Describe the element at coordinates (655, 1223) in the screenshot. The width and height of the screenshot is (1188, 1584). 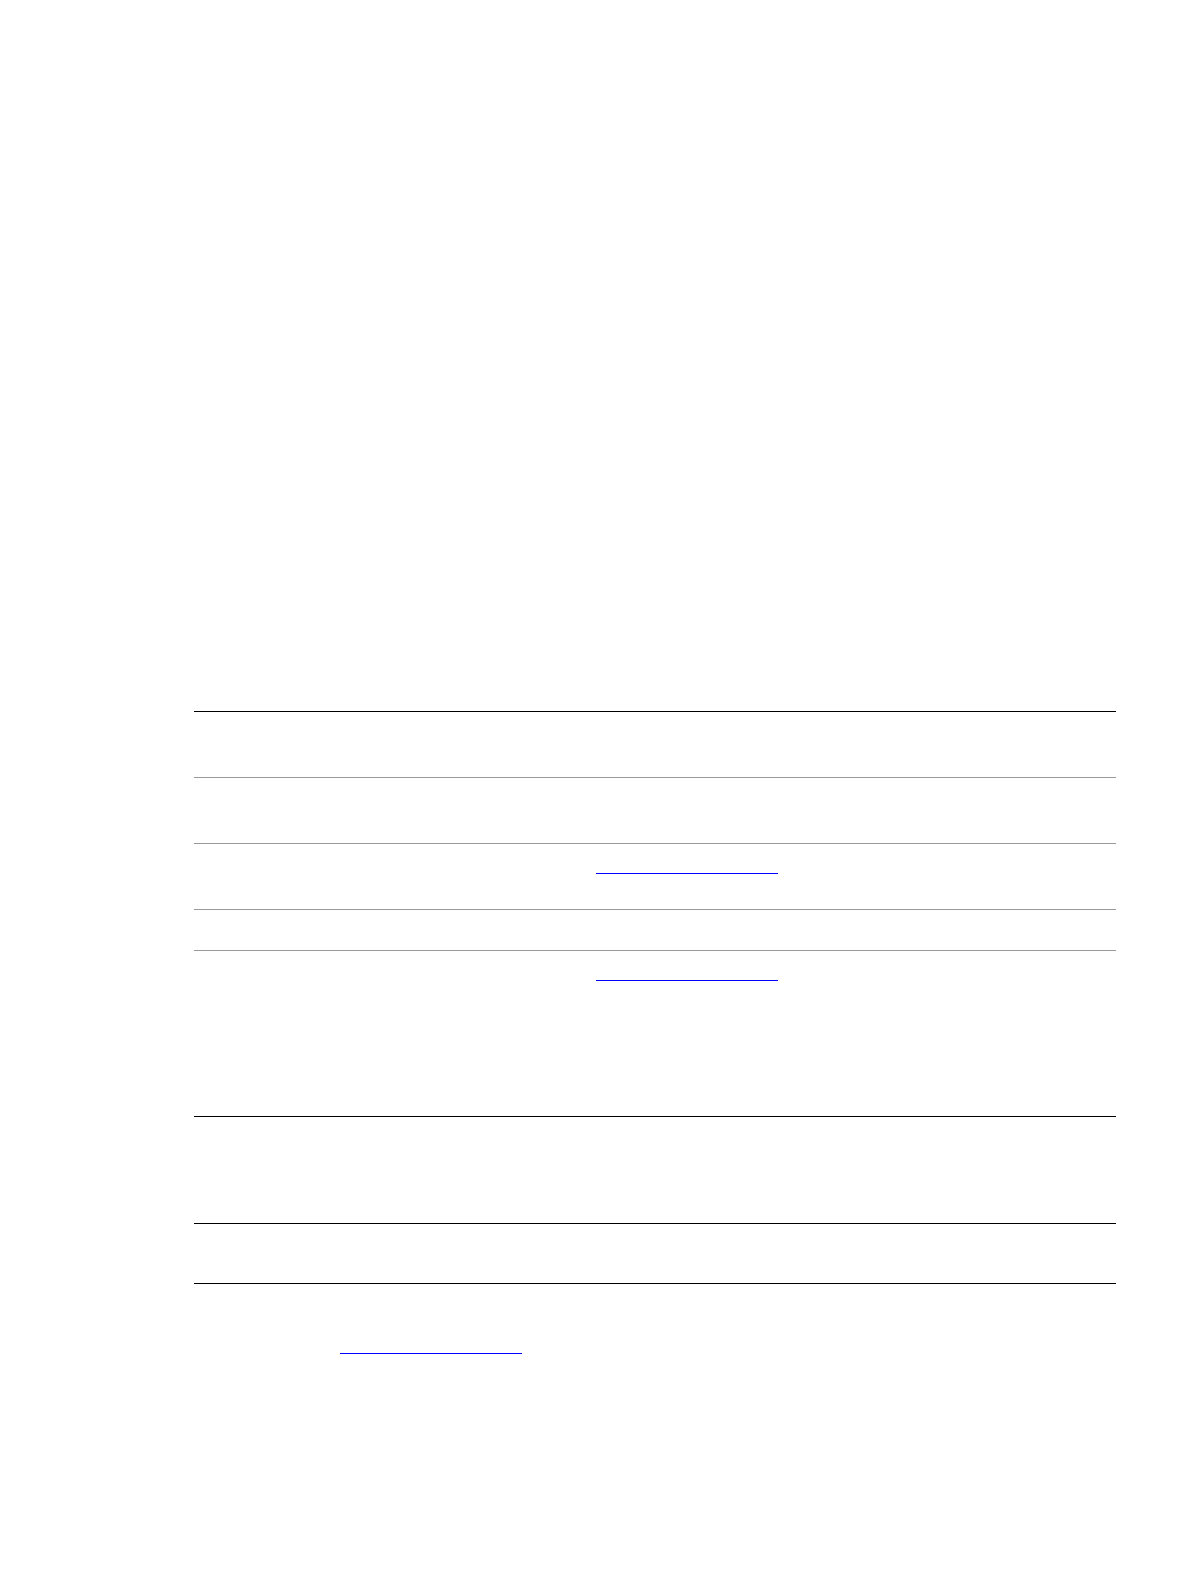
I see `table-header-rule` at that location.